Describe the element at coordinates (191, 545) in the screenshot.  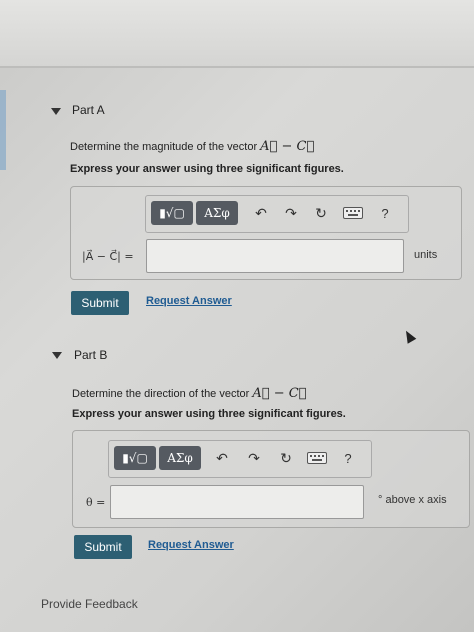
I see `part-b-request-answer-link: Request Answer` at that location.